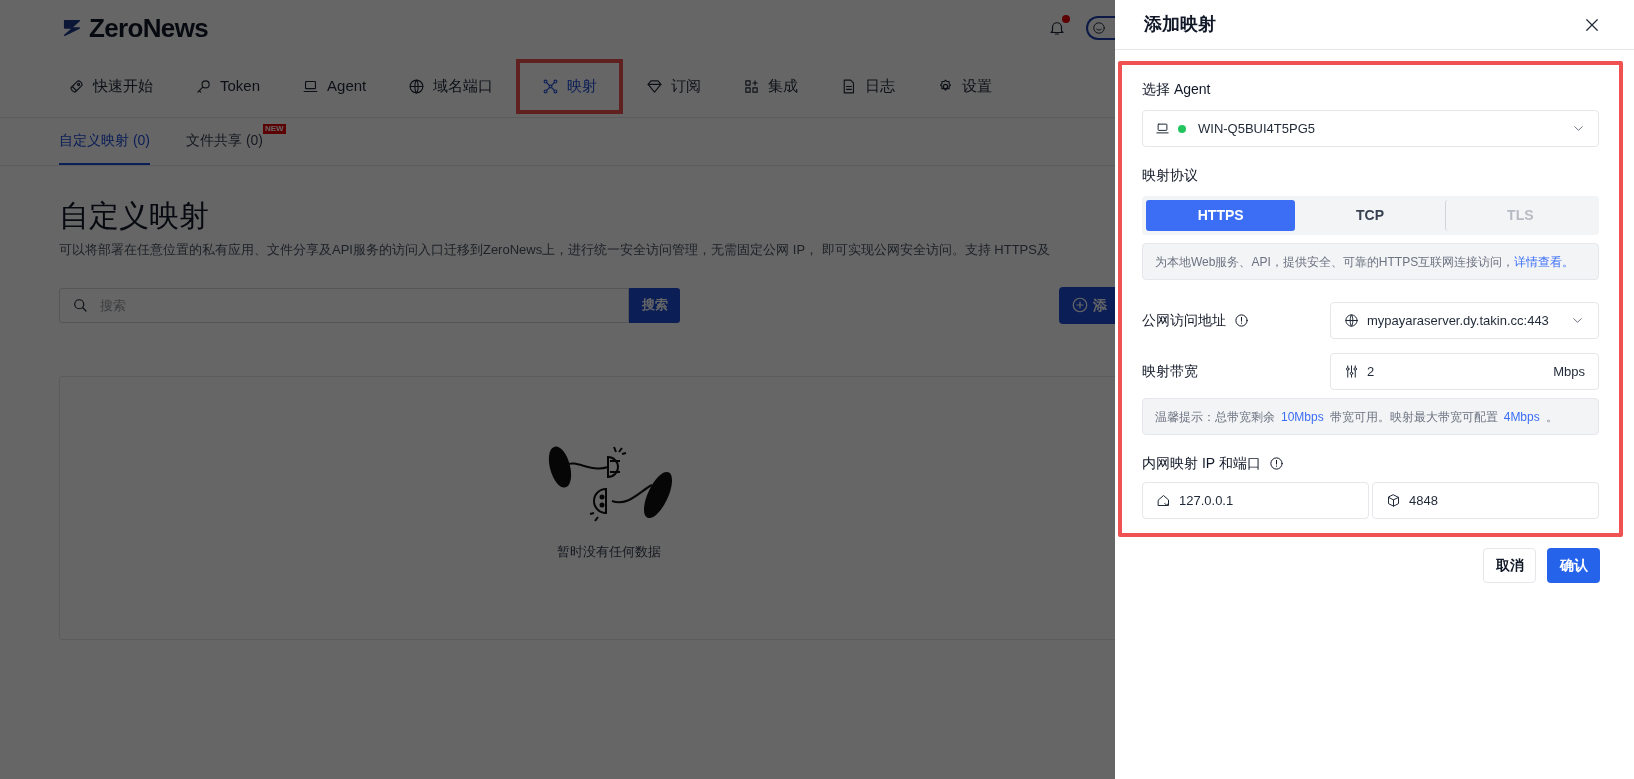 The height and width of the screenshot is (779, 1634). Describe the element at coordinates (1170, 175) in the screenshot. I see `field-label: 映射协议` at that location.